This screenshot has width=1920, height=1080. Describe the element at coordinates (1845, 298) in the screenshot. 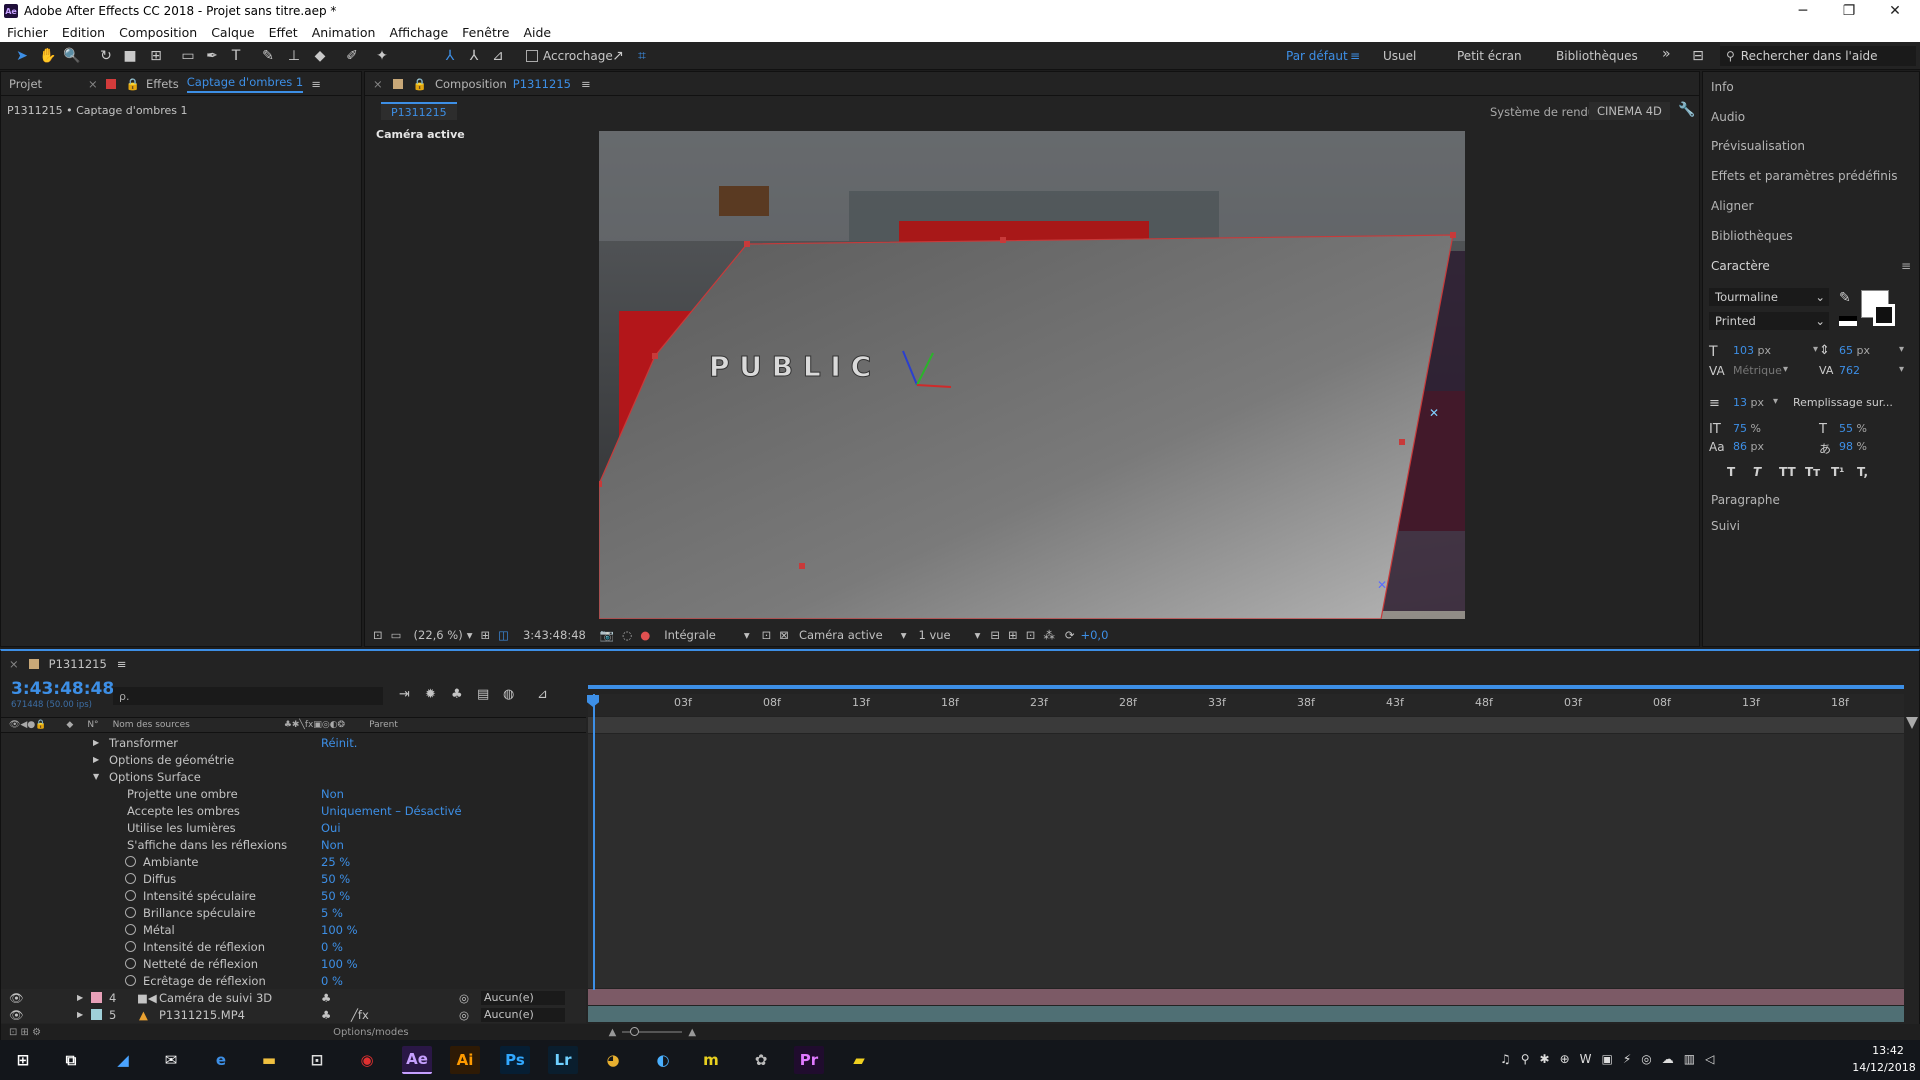

I see `eyedropper-icon: ✎` at that location.